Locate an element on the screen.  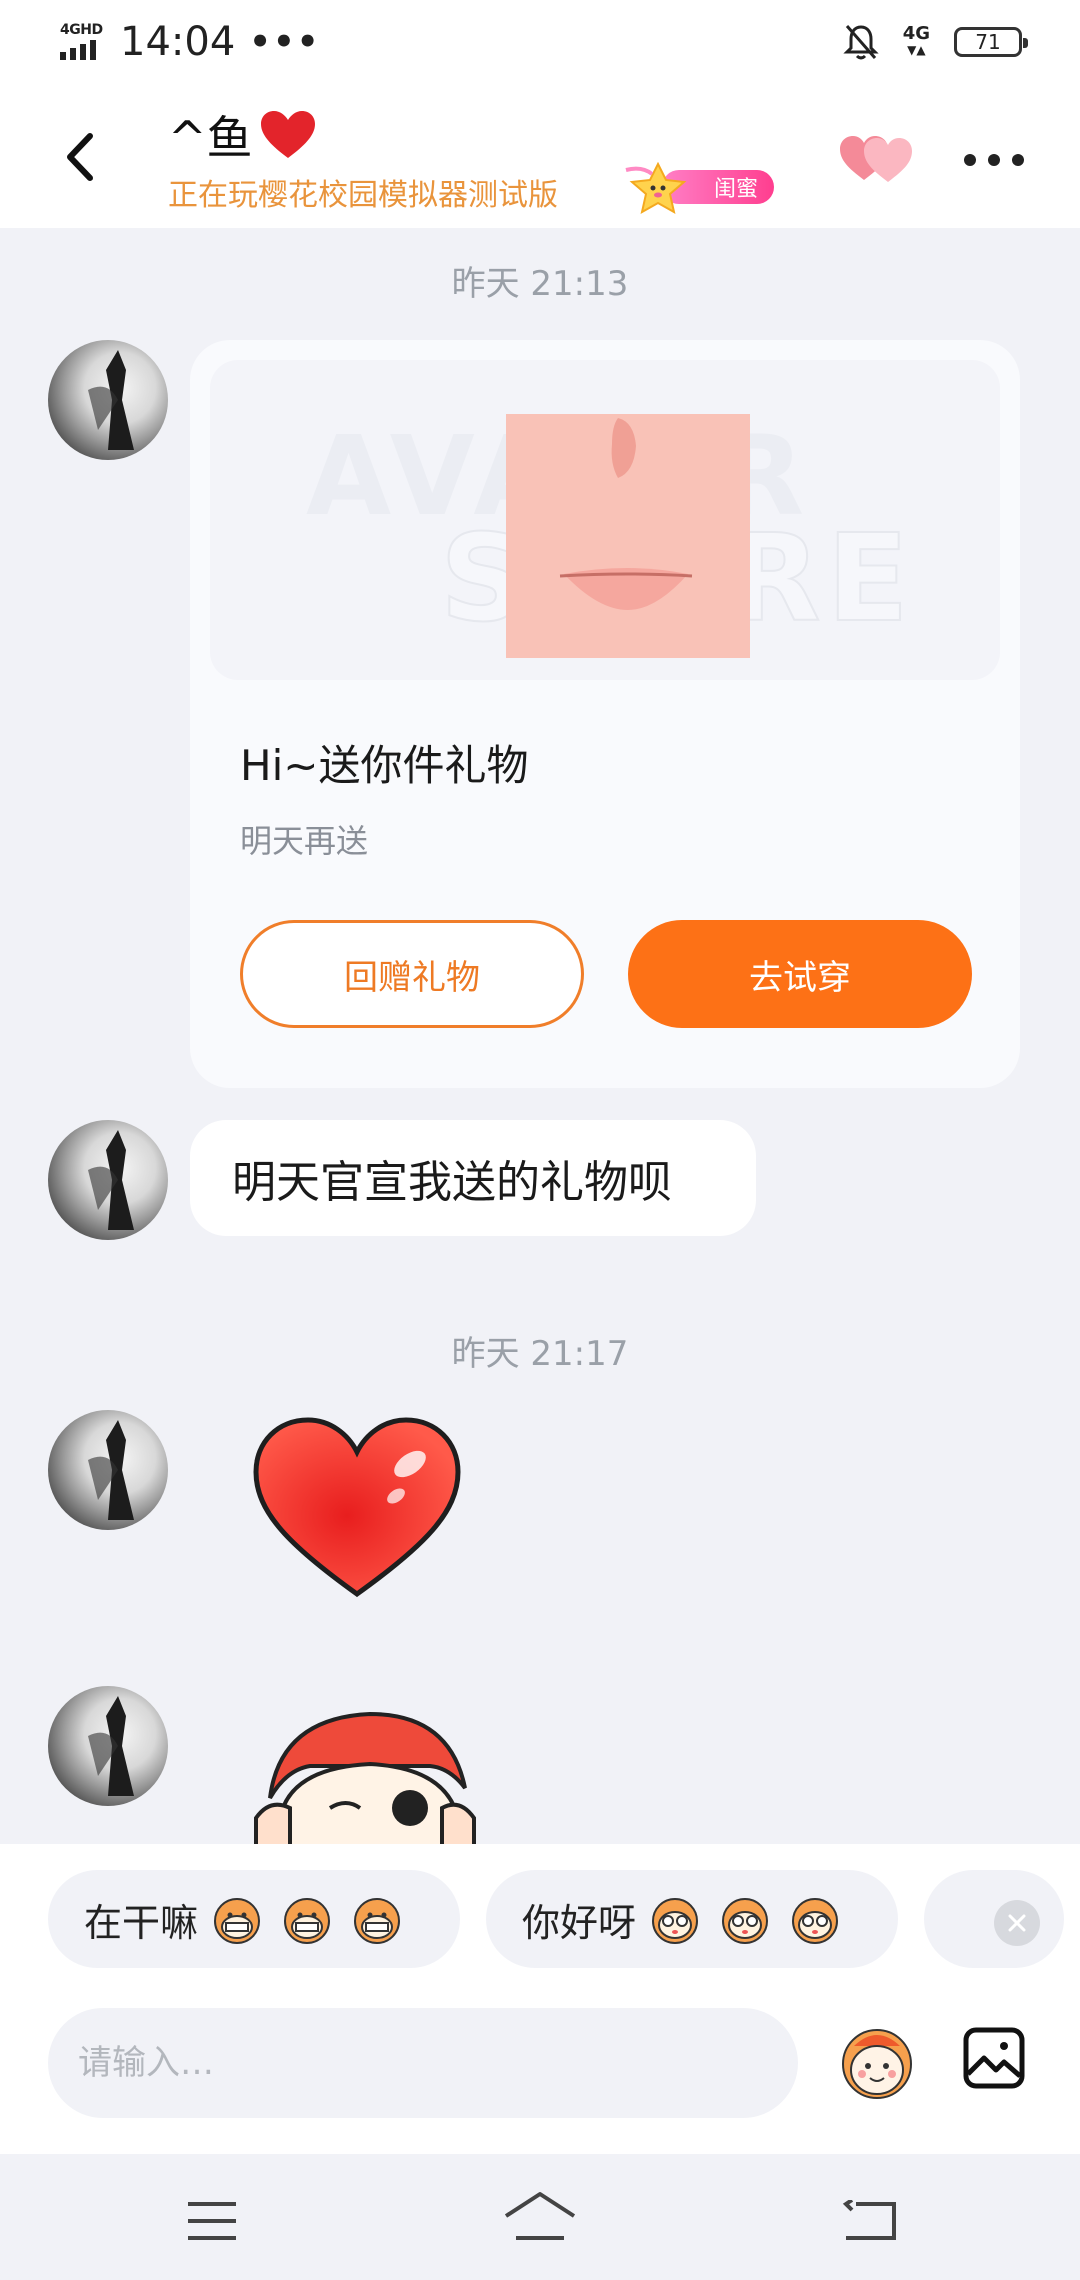
quick-reply-chip: 在干嘛 is located at coordinates (254, 1919).